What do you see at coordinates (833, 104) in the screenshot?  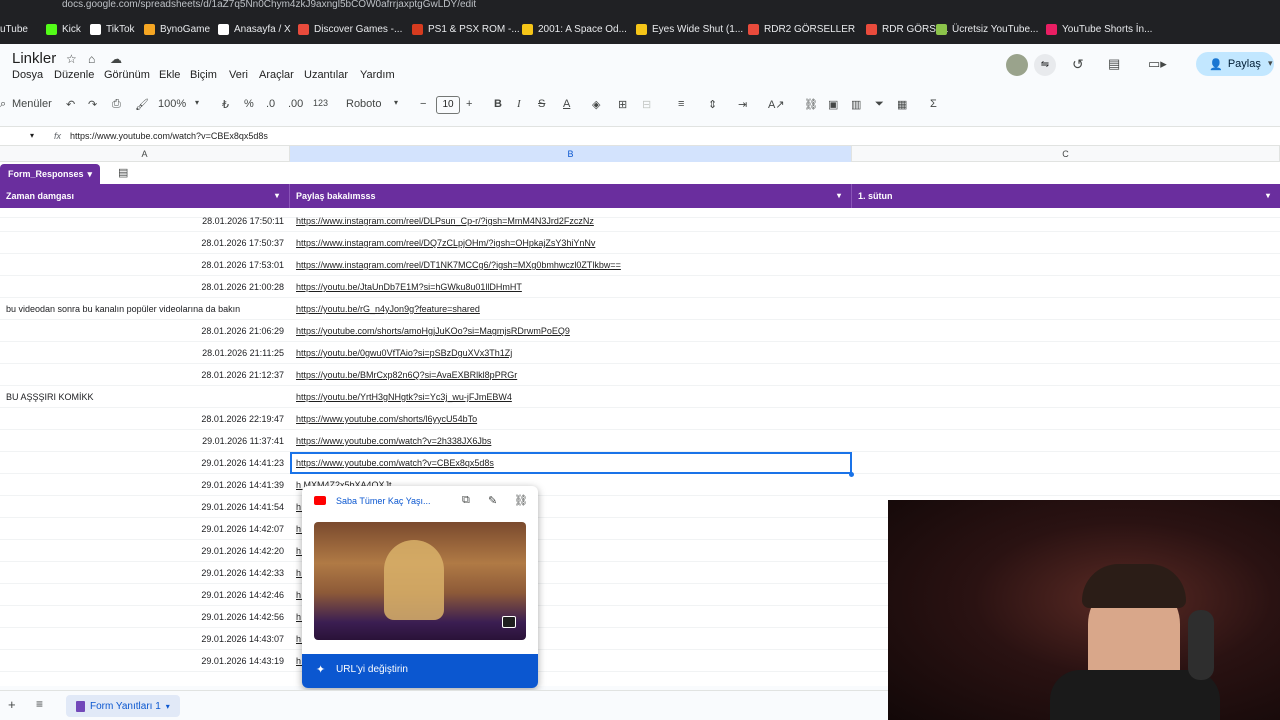 I see `insert-comment-icon: ▣` at bounding box center [833, 104].